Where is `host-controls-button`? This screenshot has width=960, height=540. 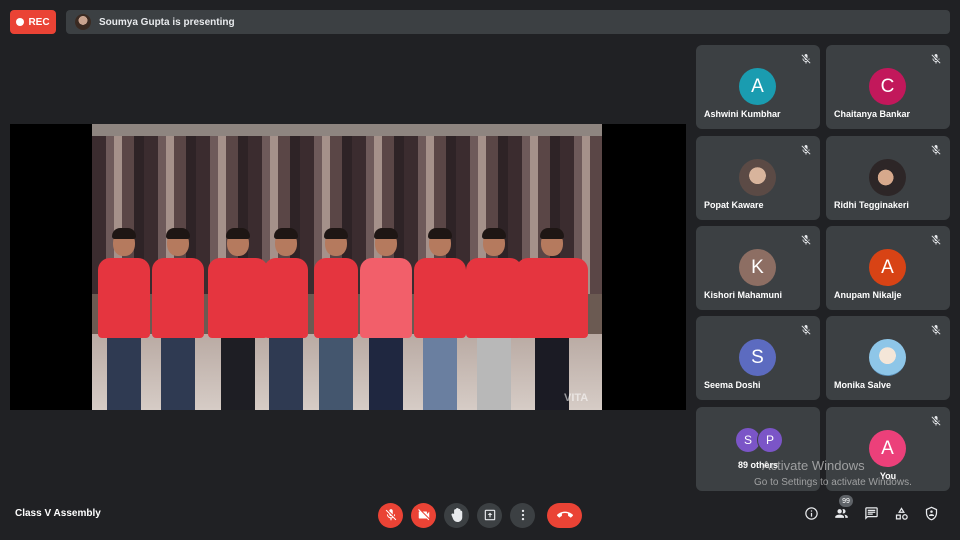 host-controls-button is located at coordinates (931, 513).